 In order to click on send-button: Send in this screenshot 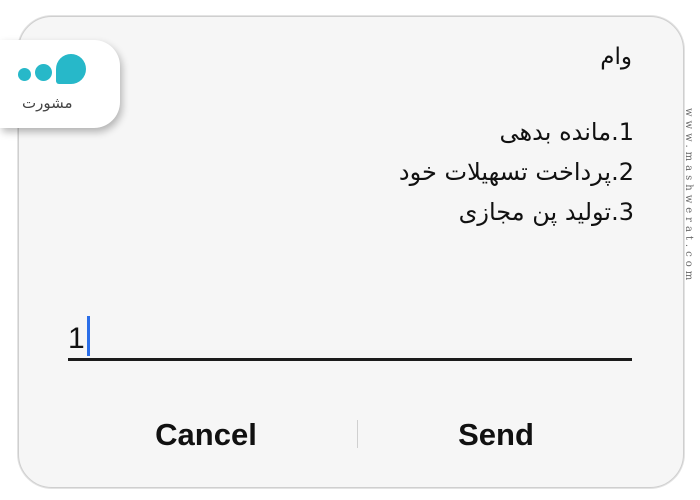, I will do `click(496, 435)`.